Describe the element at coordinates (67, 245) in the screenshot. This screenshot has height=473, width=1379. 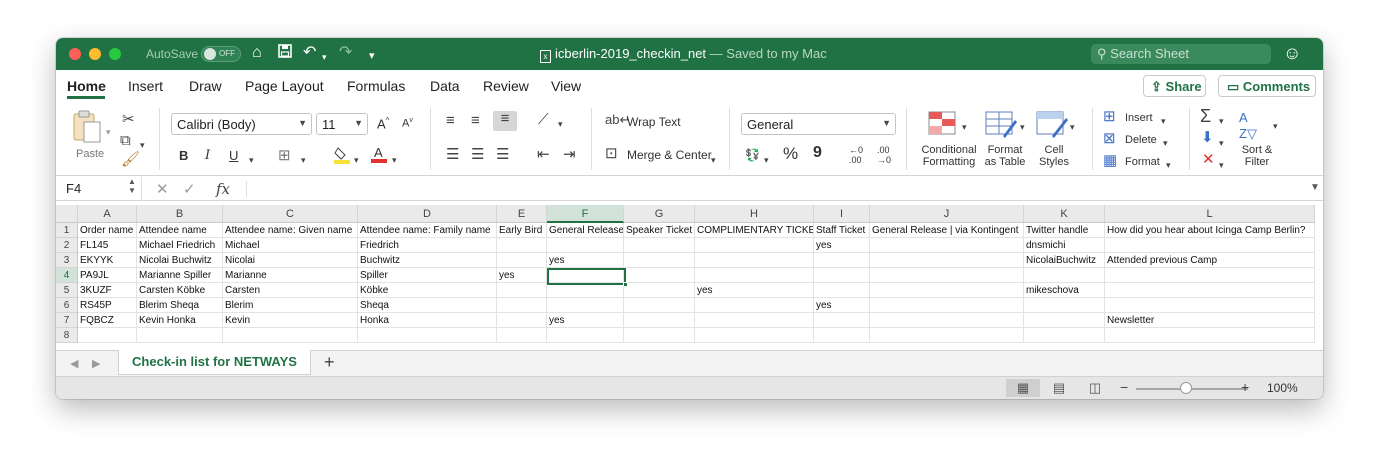
I see `row-header-2: 2` at that location.